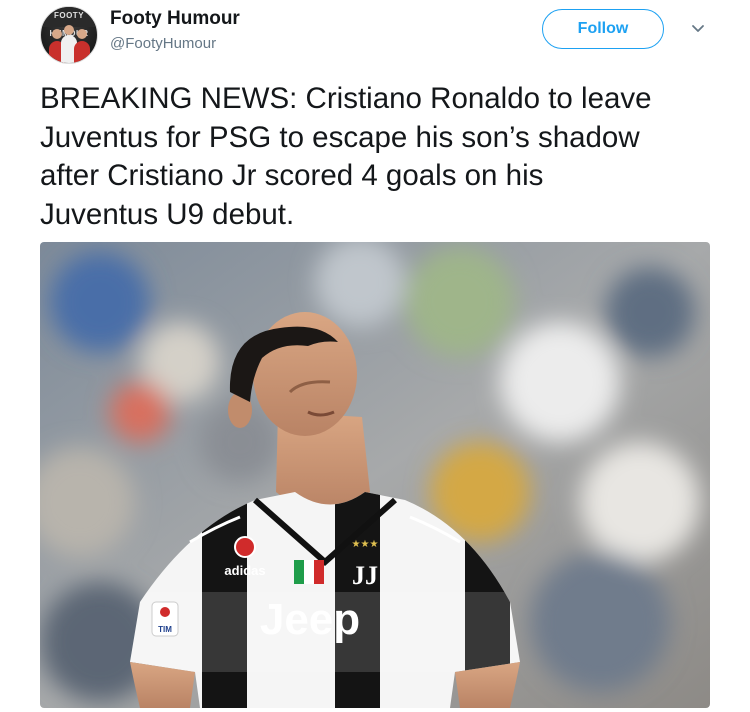 The height and width of the screenshot is (712, 750). I want to click on user-handle: @FootyHumour, so click(163, 43).